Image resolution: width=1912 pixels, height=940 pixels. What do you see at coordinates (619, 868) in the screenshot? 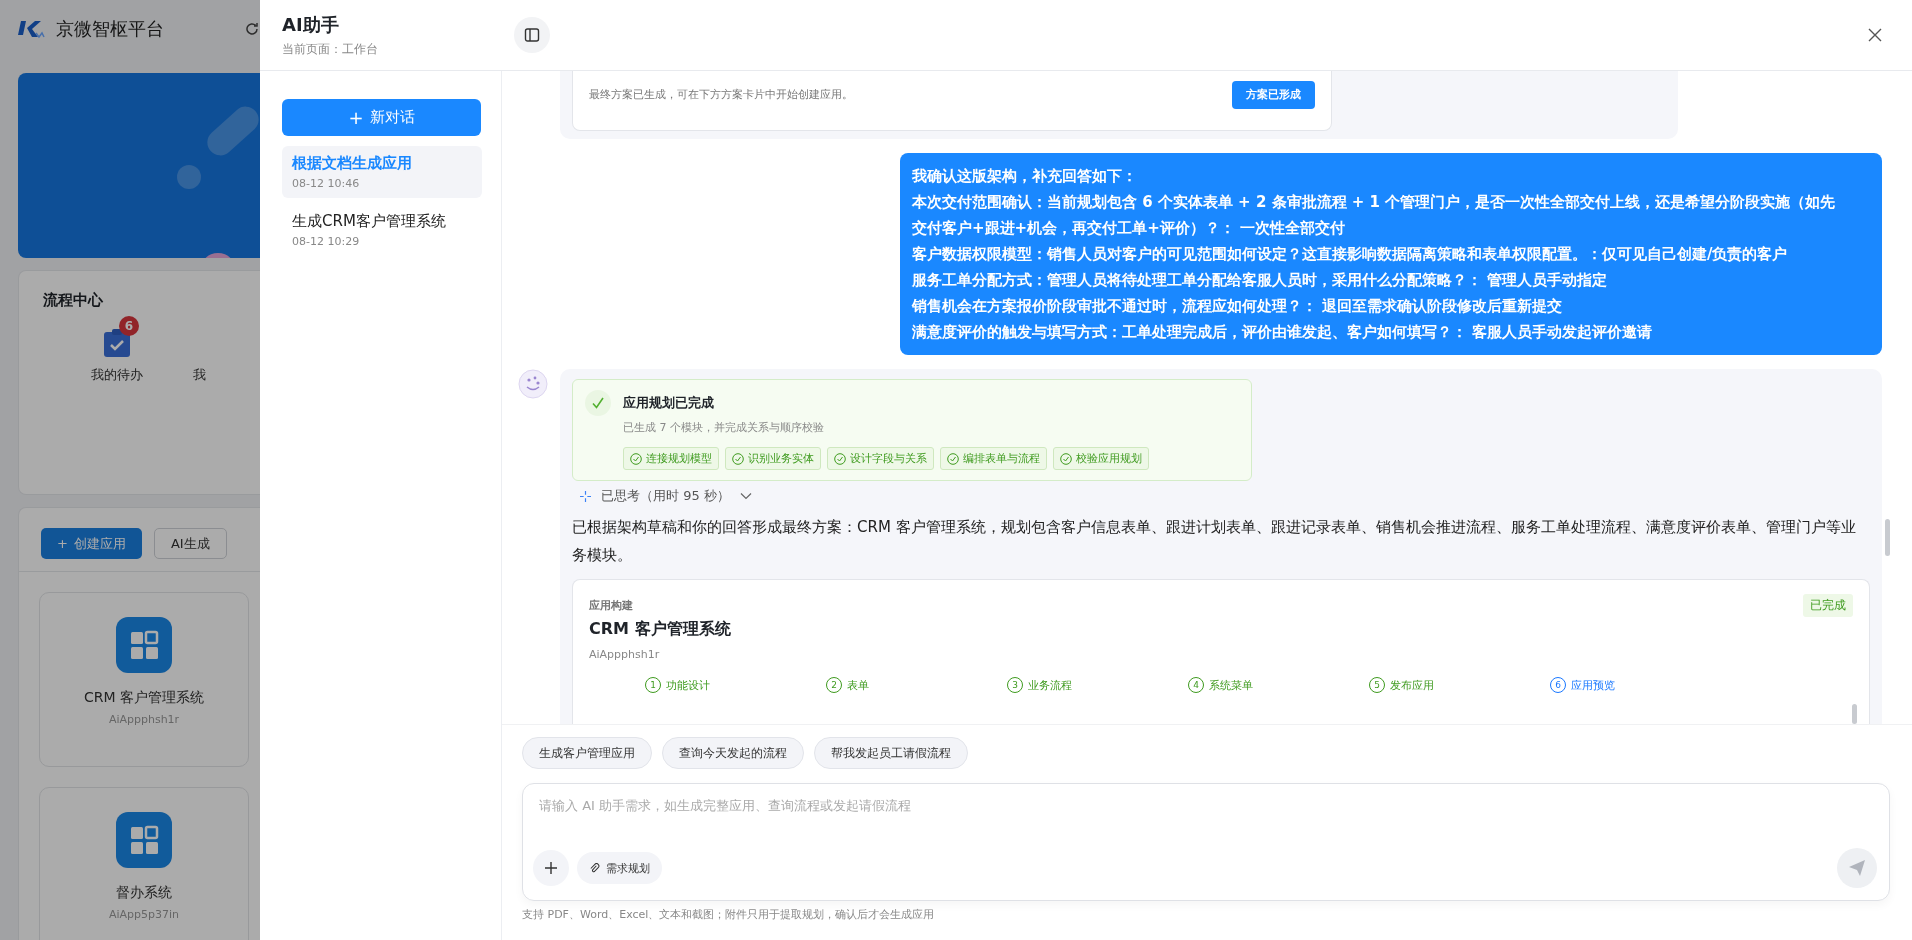
I see `requirement-chip: 需求规划` at bounding box center [619, 868].